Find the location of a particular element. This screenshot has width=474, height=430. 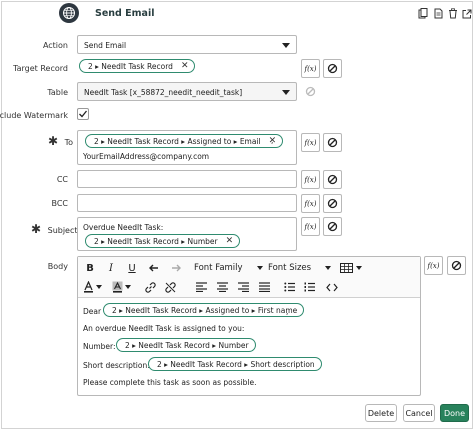

background-color-button is located at coordinates (121, 287).